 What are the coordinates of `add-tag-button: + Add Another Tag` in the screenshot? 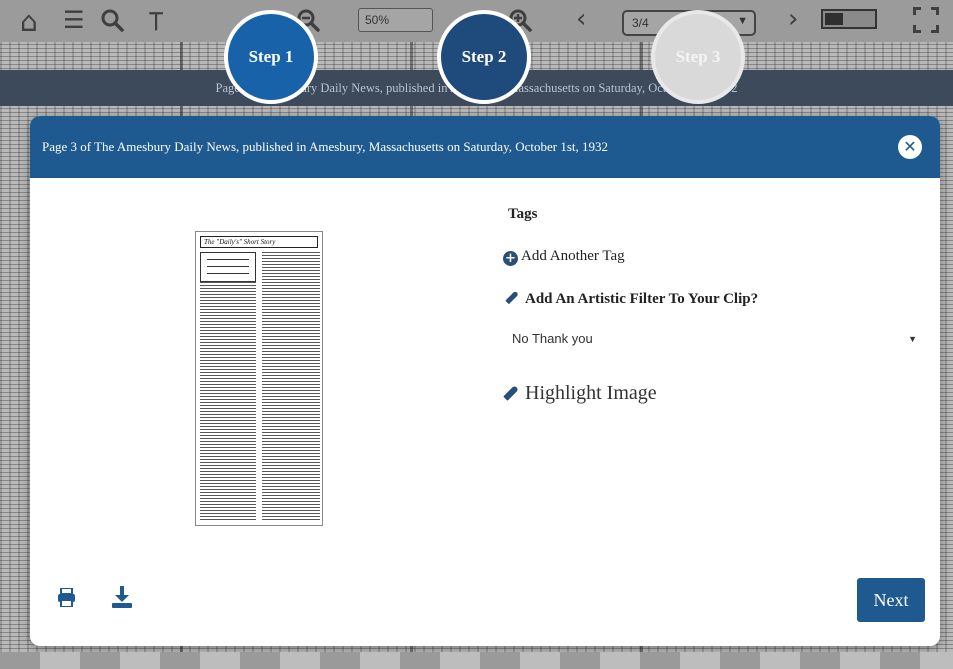 It's located at (564, 257).